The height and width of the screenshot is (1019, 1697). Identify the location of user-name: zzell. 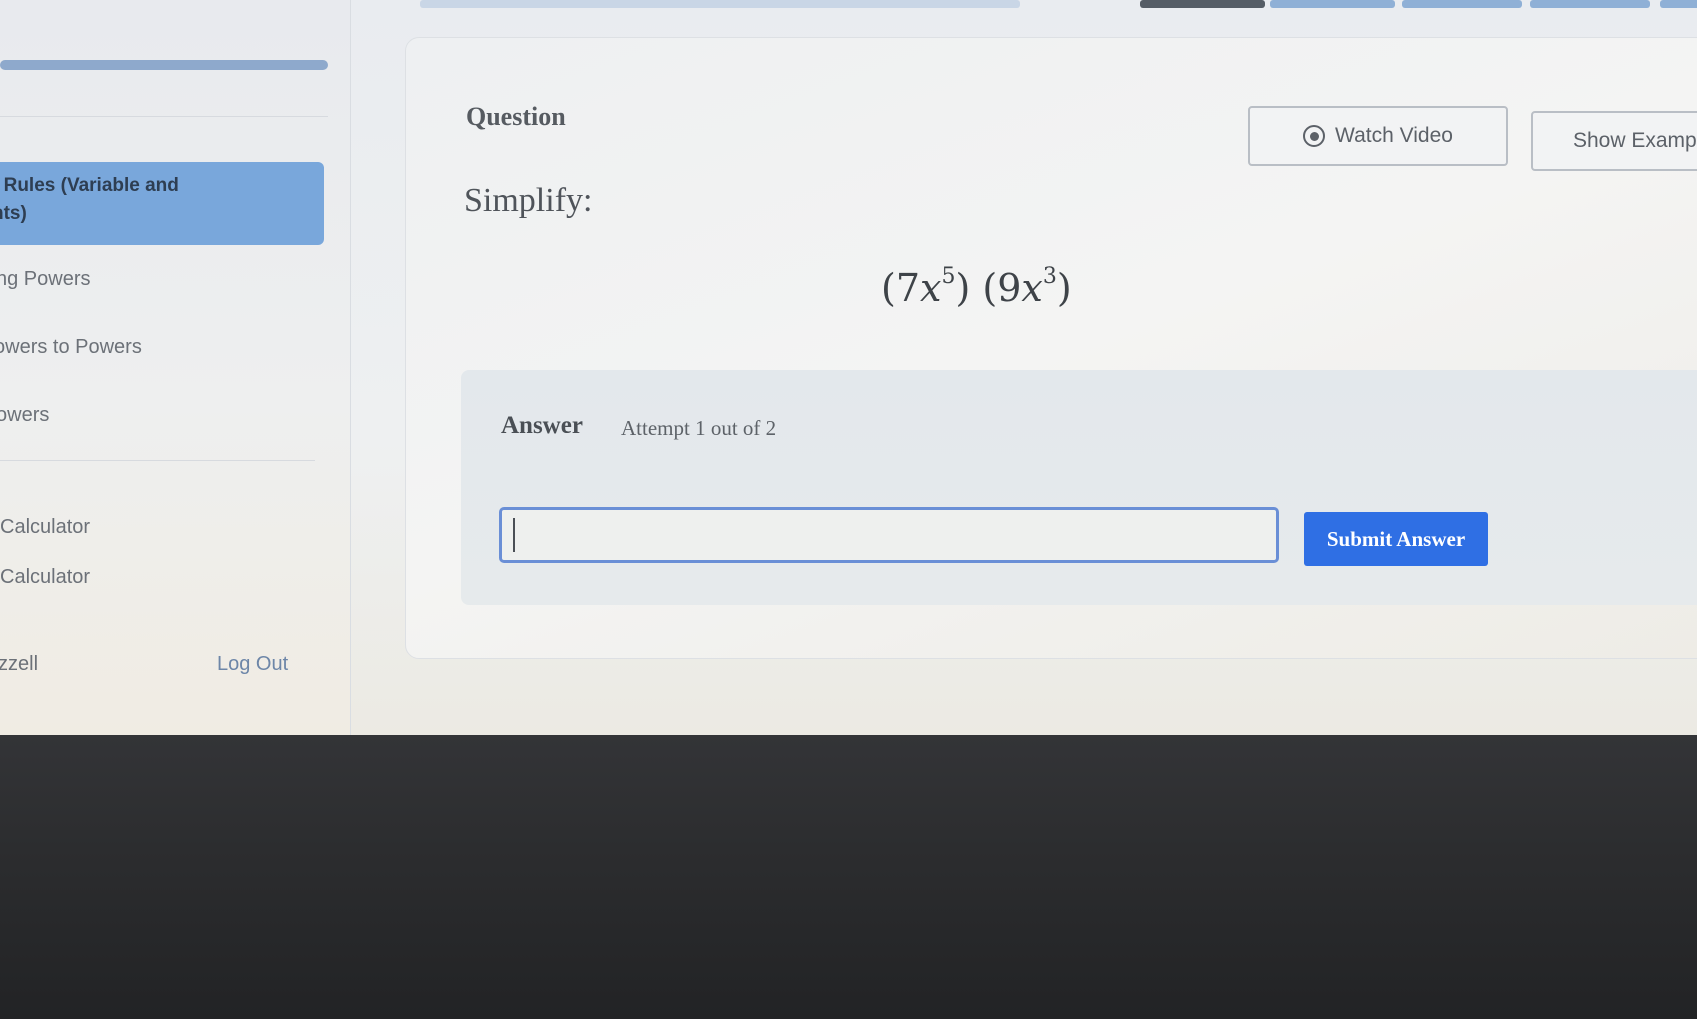
(19, 664).